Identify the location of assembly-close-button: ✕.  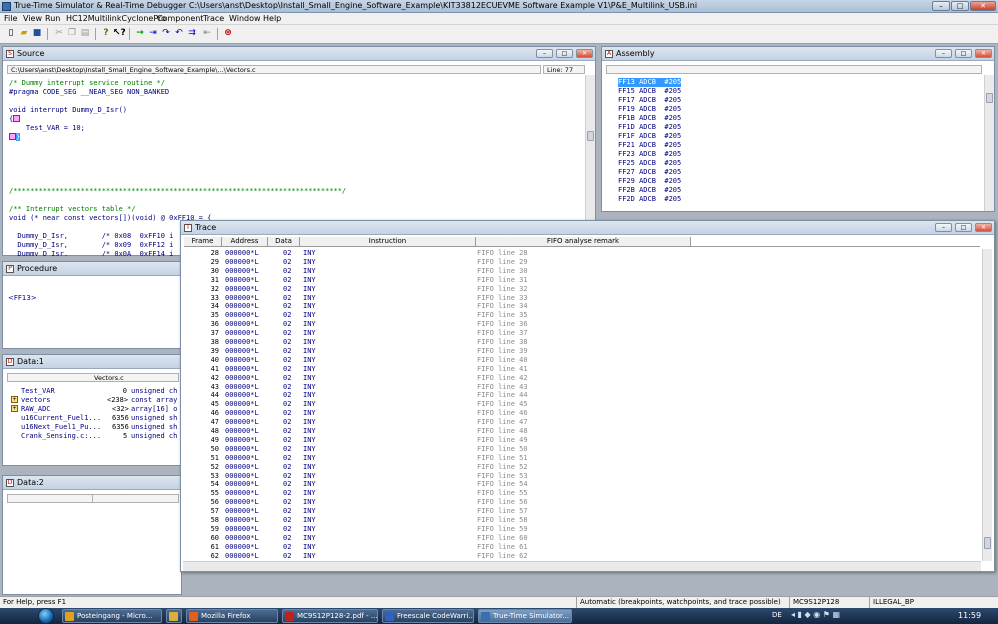
(983, 53).